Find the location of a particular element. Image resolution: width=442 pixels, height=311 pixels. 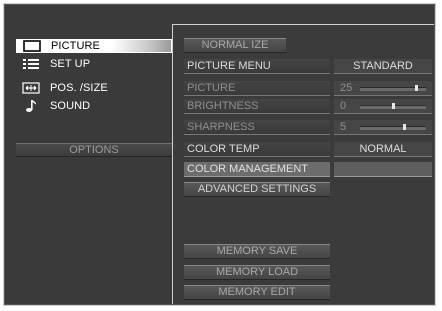

setting-value-box: 5 is located at coordinates (383, 127).